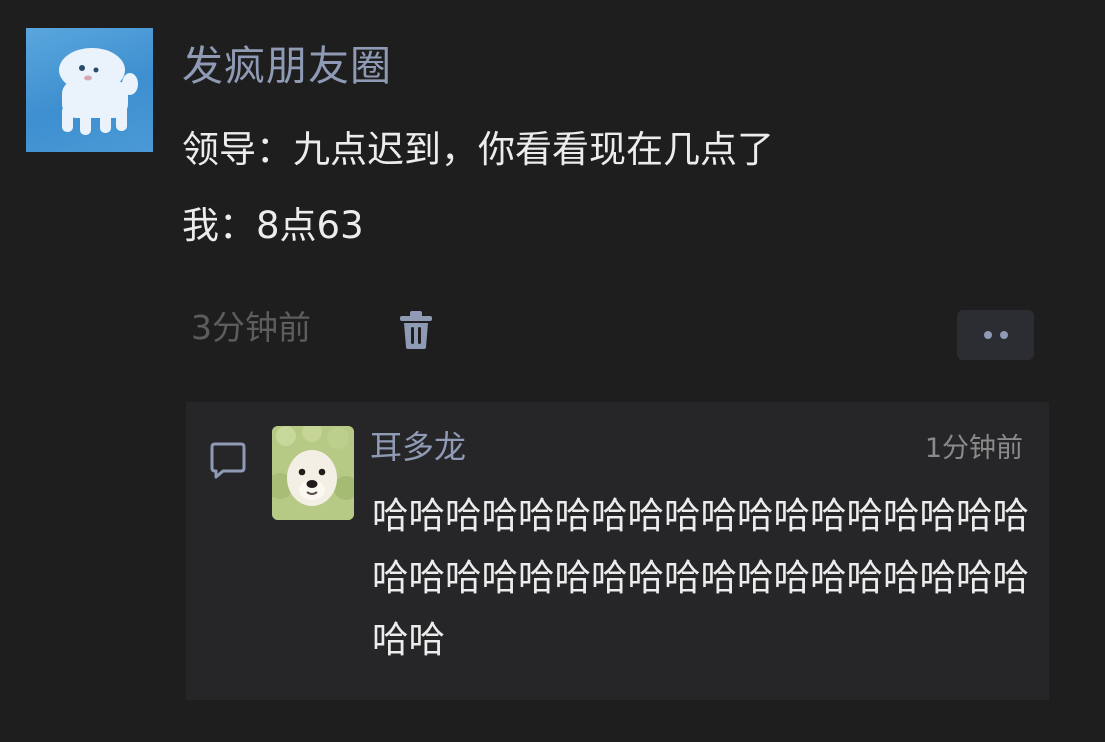 This screenshot has width=1105, height=742. What do you see at coordinates (287, 66) in the screenshot?
I see `post-author-name: 发疯朋友圈` at bounding box center [287, 66].